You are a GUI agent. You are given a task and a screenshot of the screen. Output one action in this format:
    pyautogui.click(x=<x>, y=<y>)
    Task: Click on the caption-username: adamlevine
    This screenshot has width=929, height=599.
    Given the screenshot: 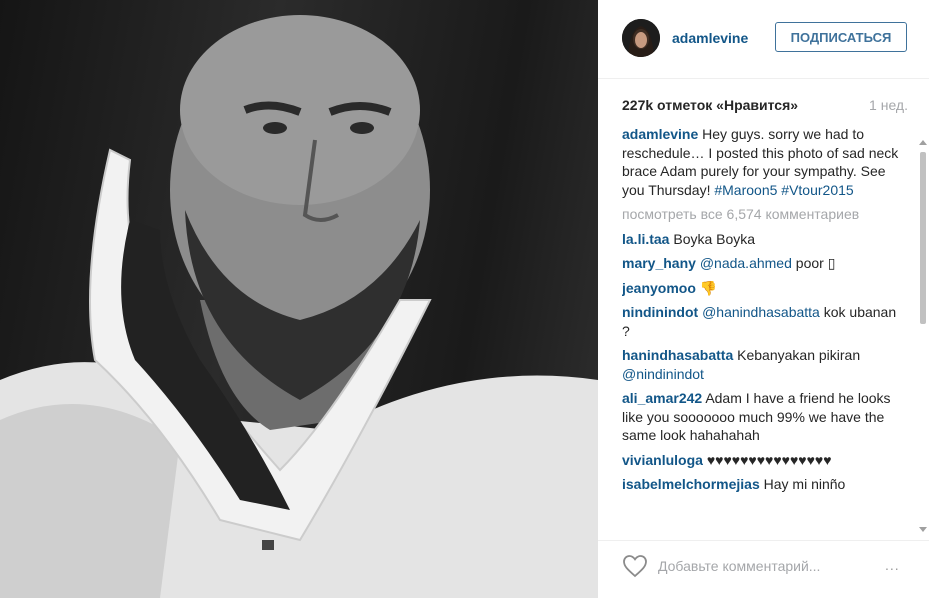 What is the action you would take?
    pyautogui.click(x=660, y=134)
    